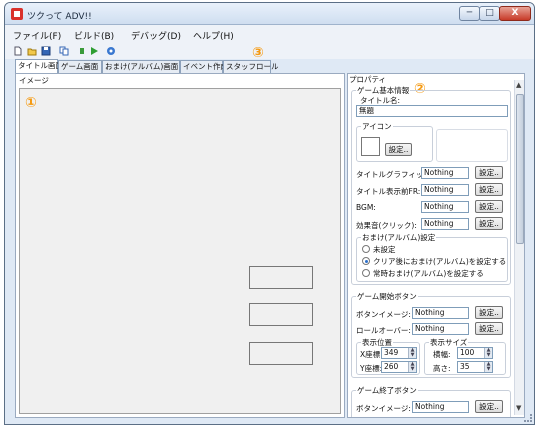 The height and width of the screenshot is (429, 540). I want to click on app-icon, so click(17, 14).